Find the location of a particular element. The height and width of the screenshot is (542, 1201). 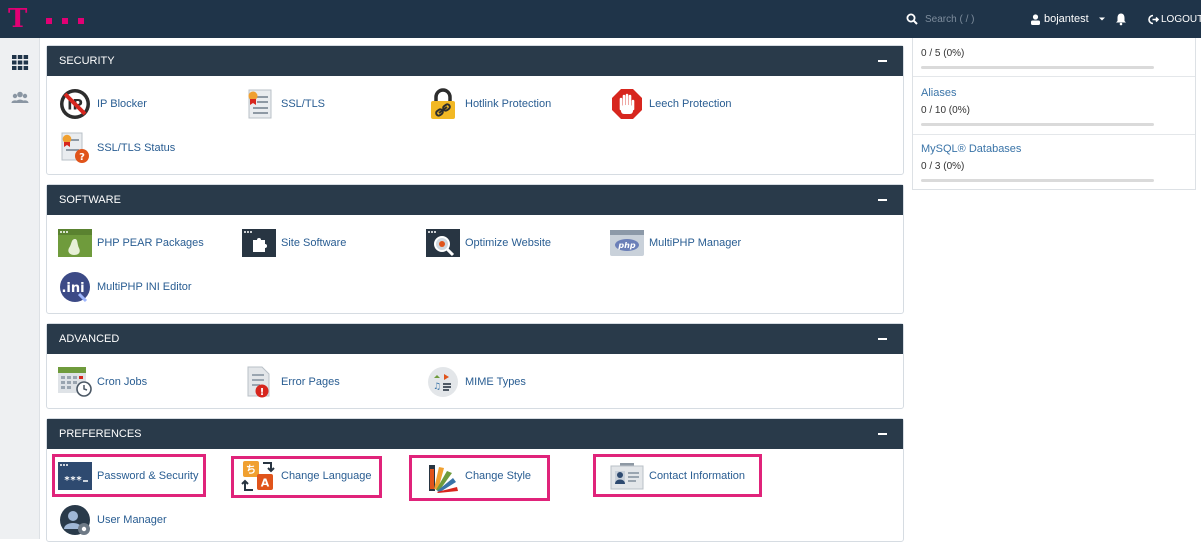

php-pear-packages-link: PHP PEAR Packages is located at coordinates (129, 243).